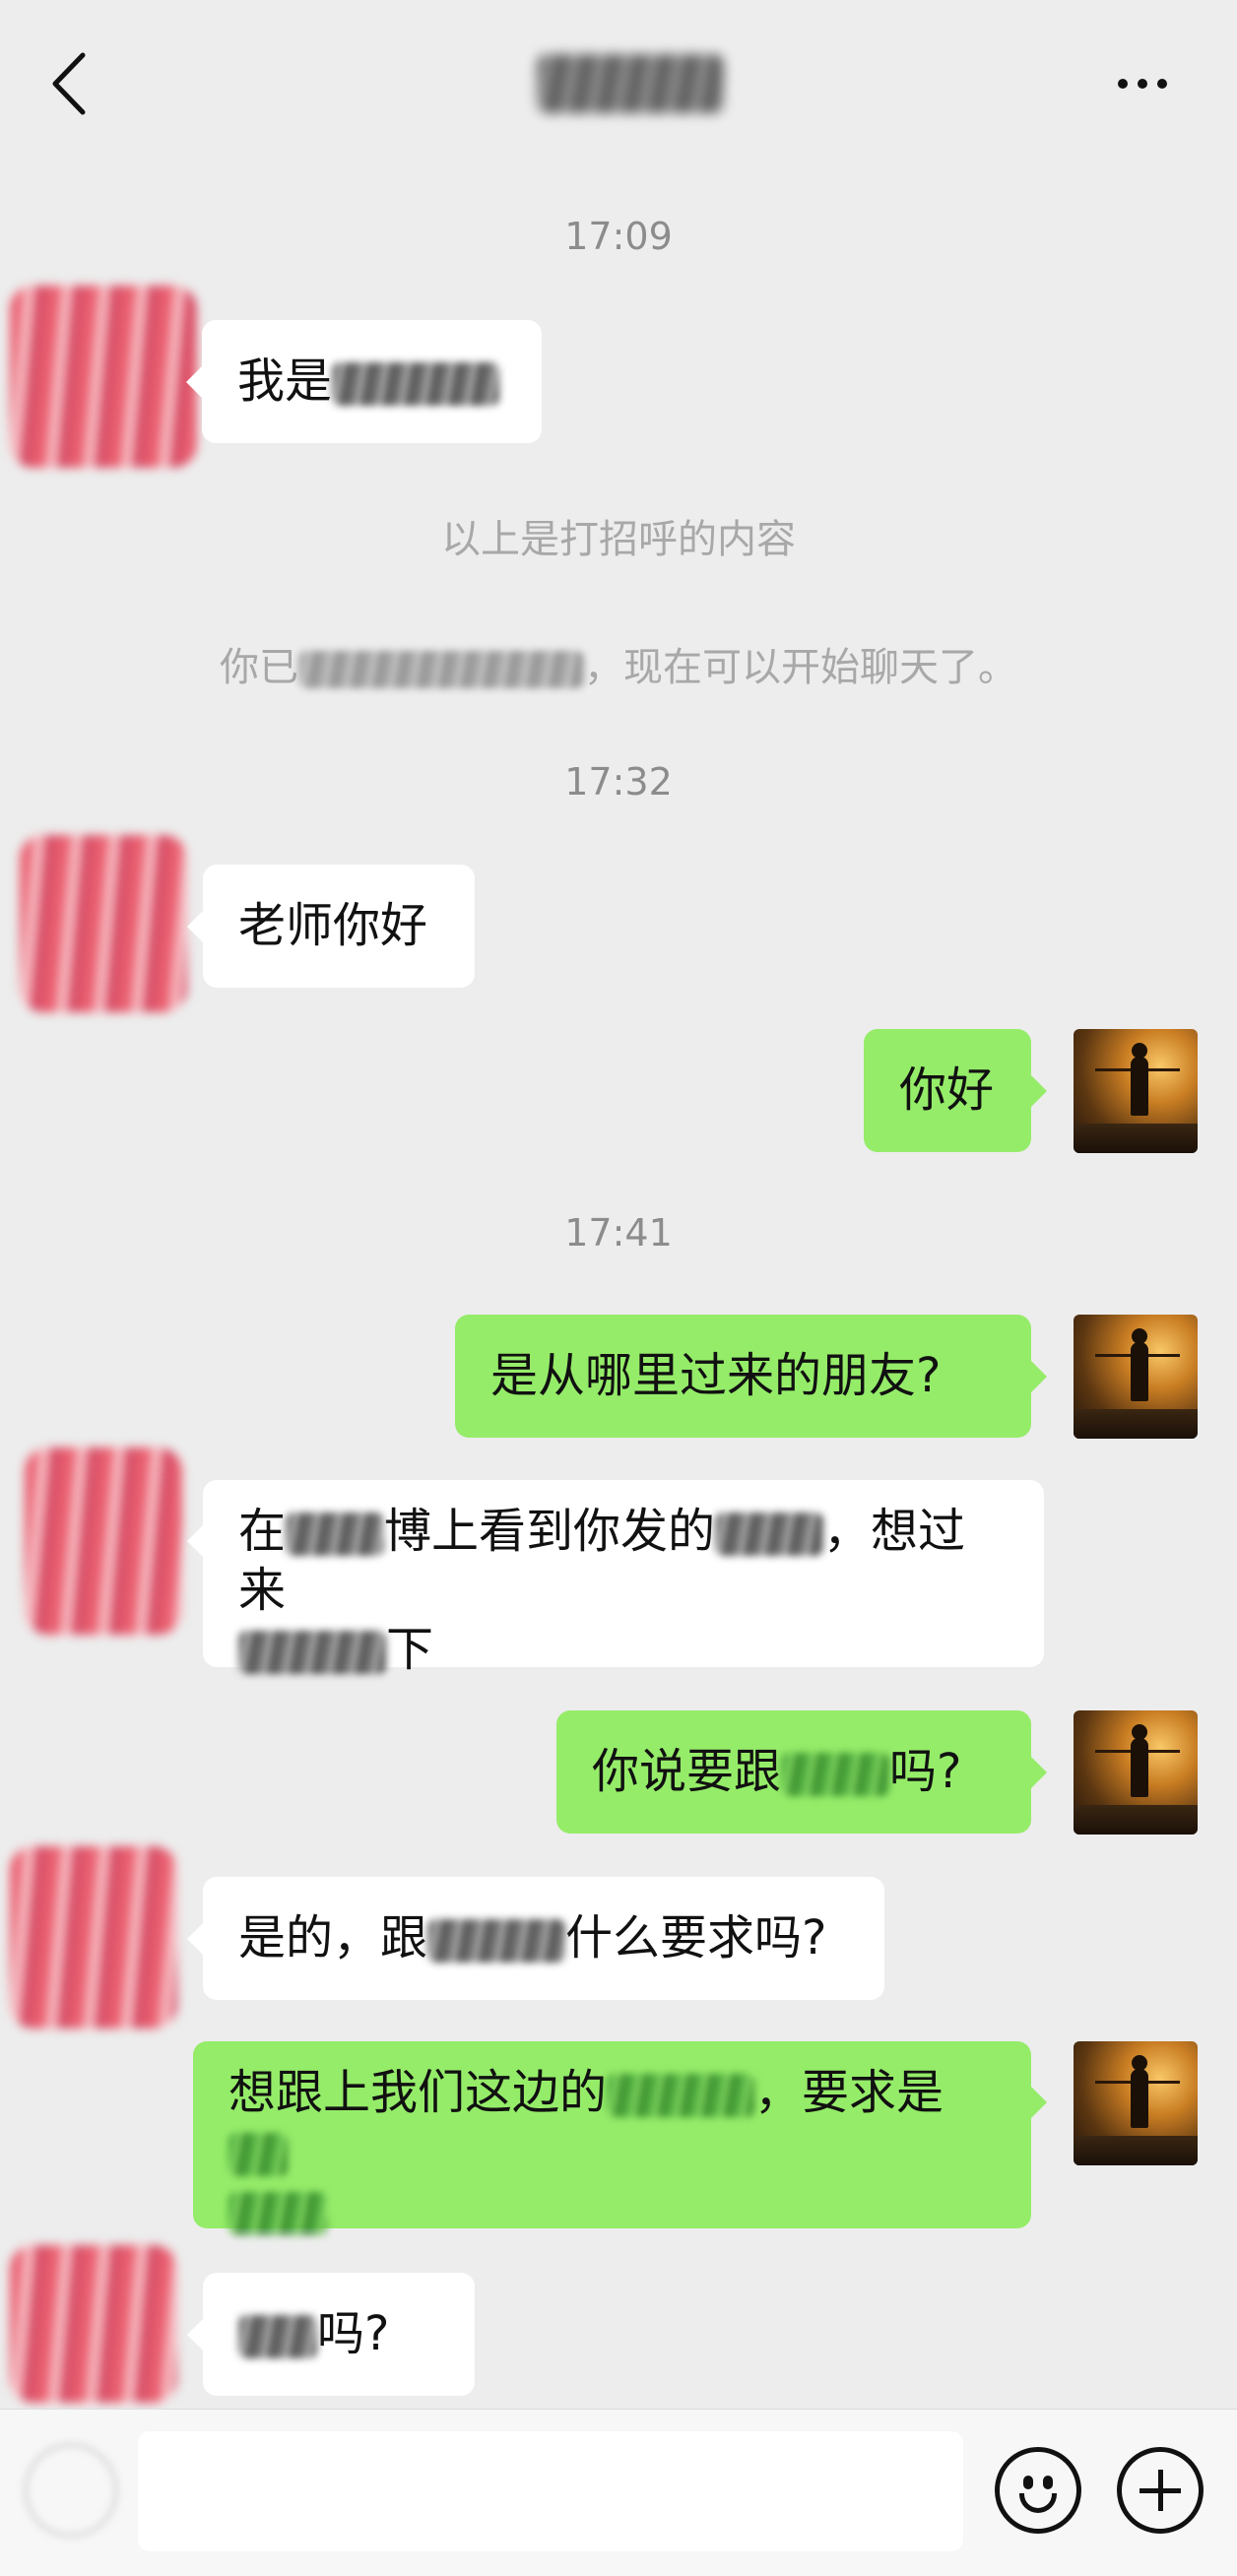 The image size is (1237, 2576). I want to click on plus-button, so click(1160, 2490).